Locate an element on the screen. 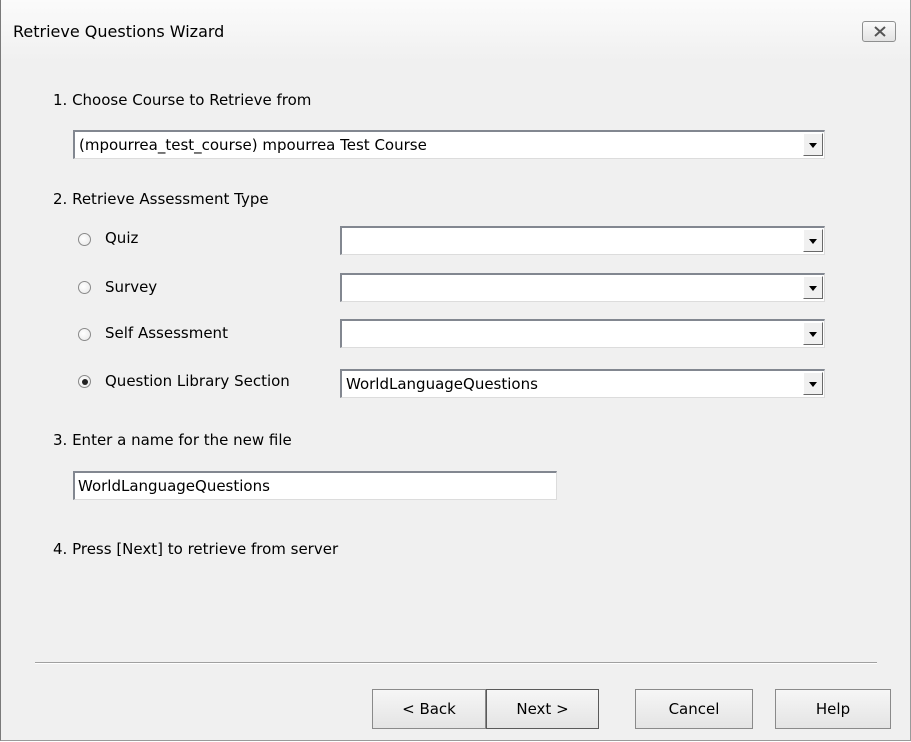  self-assessment-select is located at coordinates (582, 333).